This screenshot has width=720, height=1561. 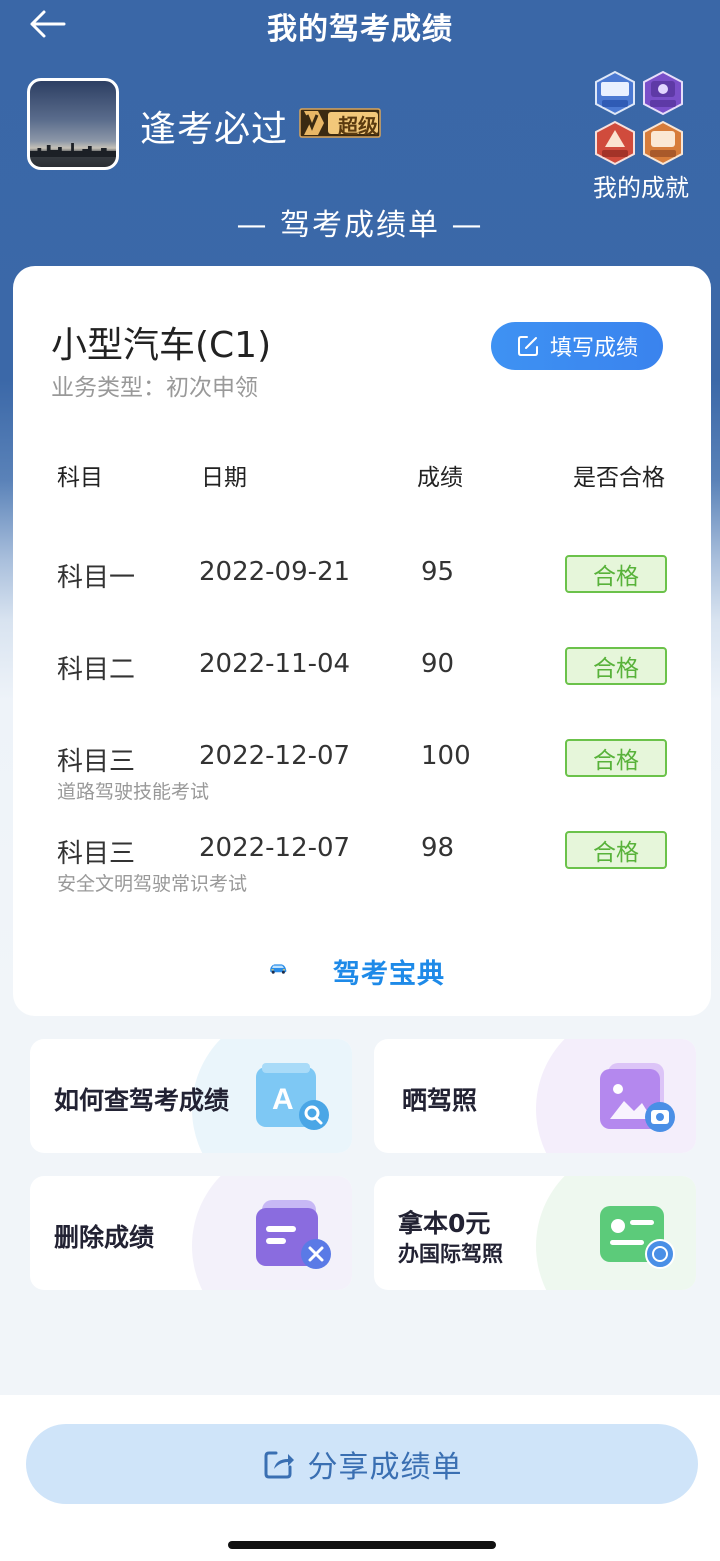 I want to click on tile-label: 删除成绩, so click(x=104, y=1237).